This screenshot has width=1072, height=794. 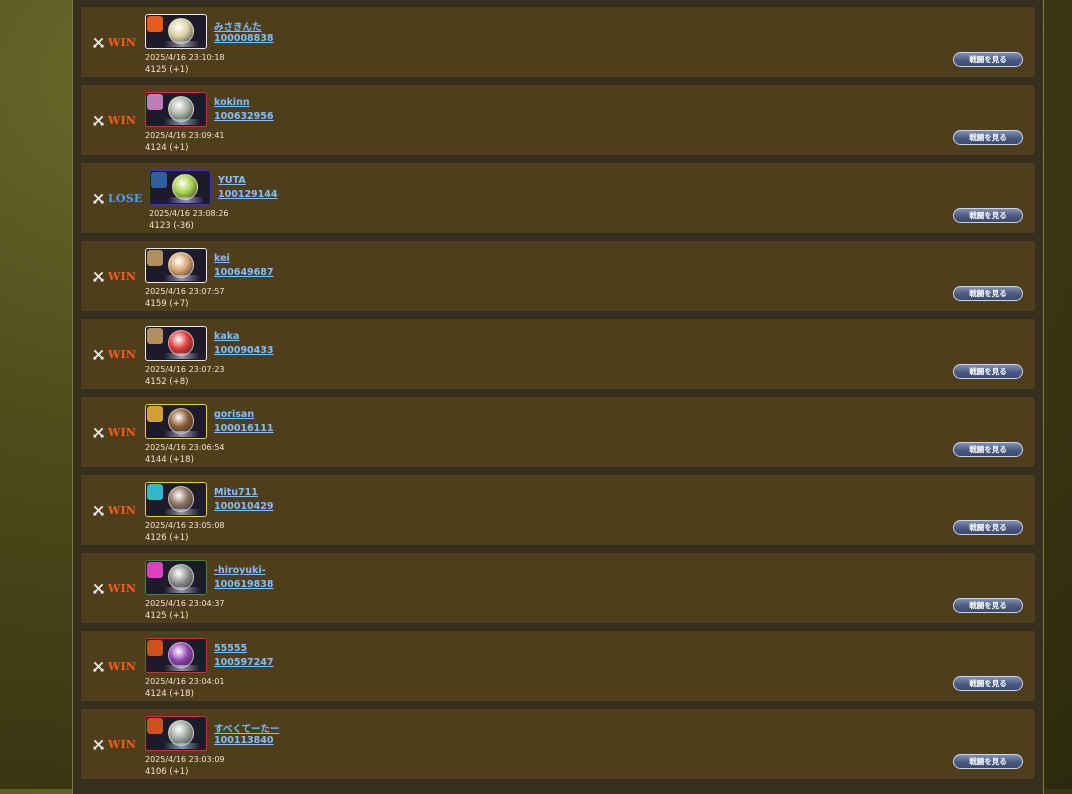 I want to click on rating-change: 4124 (+1), so click(x=167, y=148).